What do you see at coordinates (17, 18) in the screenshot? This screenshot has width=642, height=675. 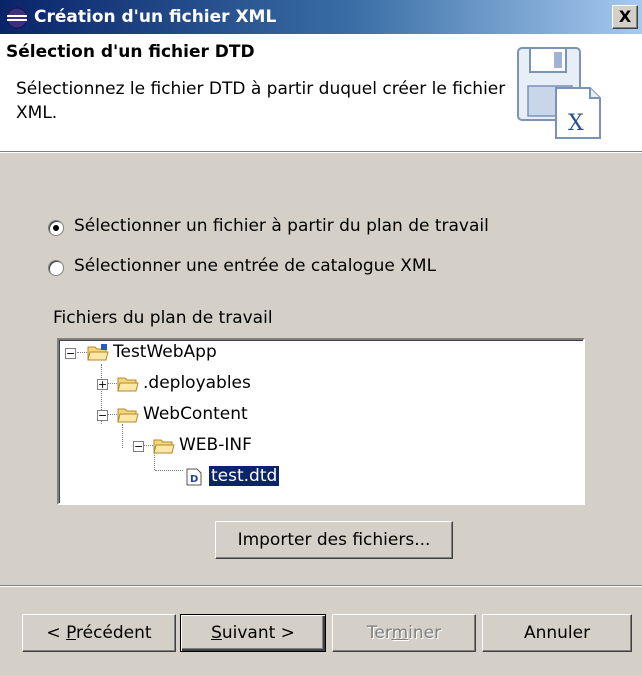 I see `eclipse-icon` at bounding box center [17, 18].